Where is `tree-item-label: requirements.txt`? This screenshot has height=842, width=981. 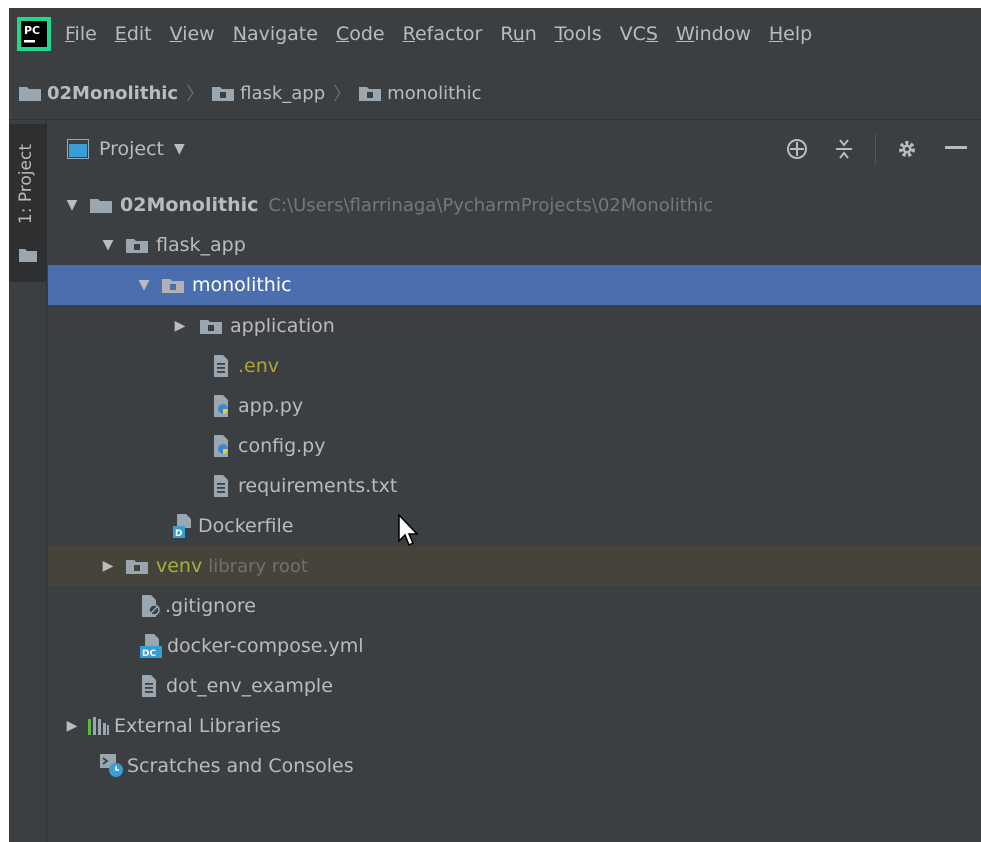 tree-item-label: requirements.txt is located at coordinates (318, 486).